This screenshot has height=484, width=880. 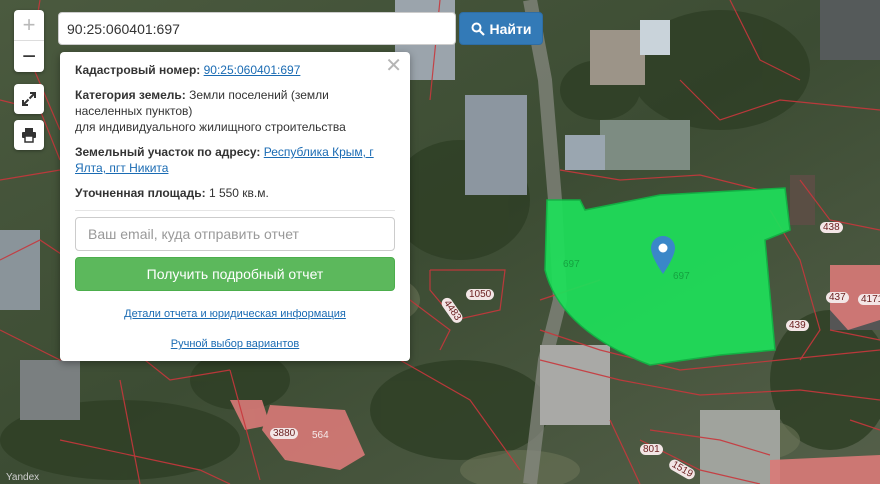 I want to click on search-button: Найти, so click(x=501, y=28).